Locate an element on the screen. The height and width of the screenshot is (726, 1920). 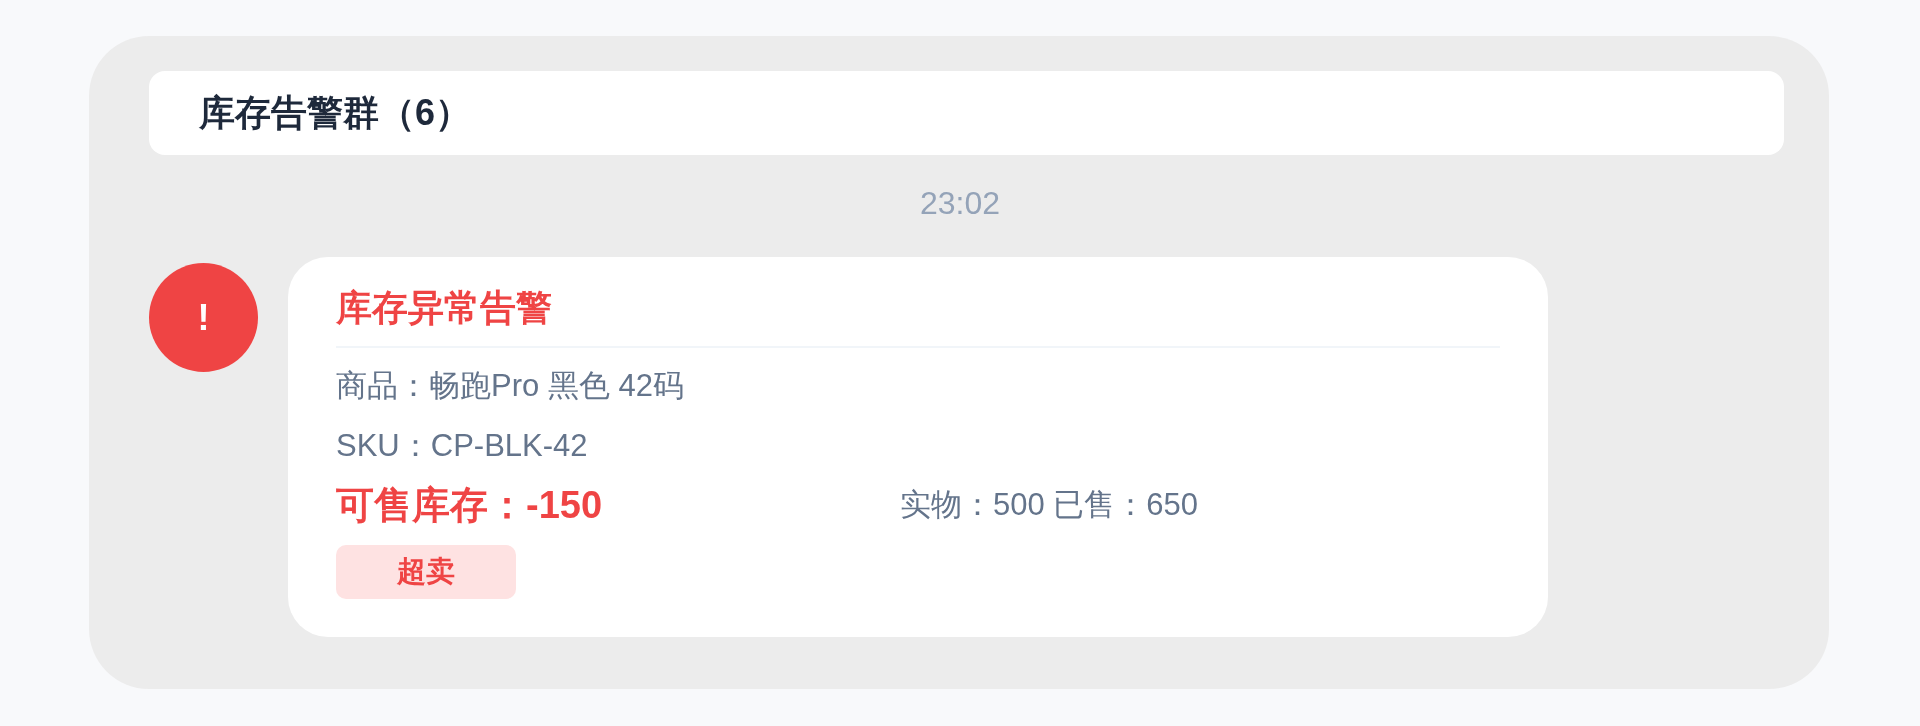
alert-avatar: ! is located at coordinates (203, 317).